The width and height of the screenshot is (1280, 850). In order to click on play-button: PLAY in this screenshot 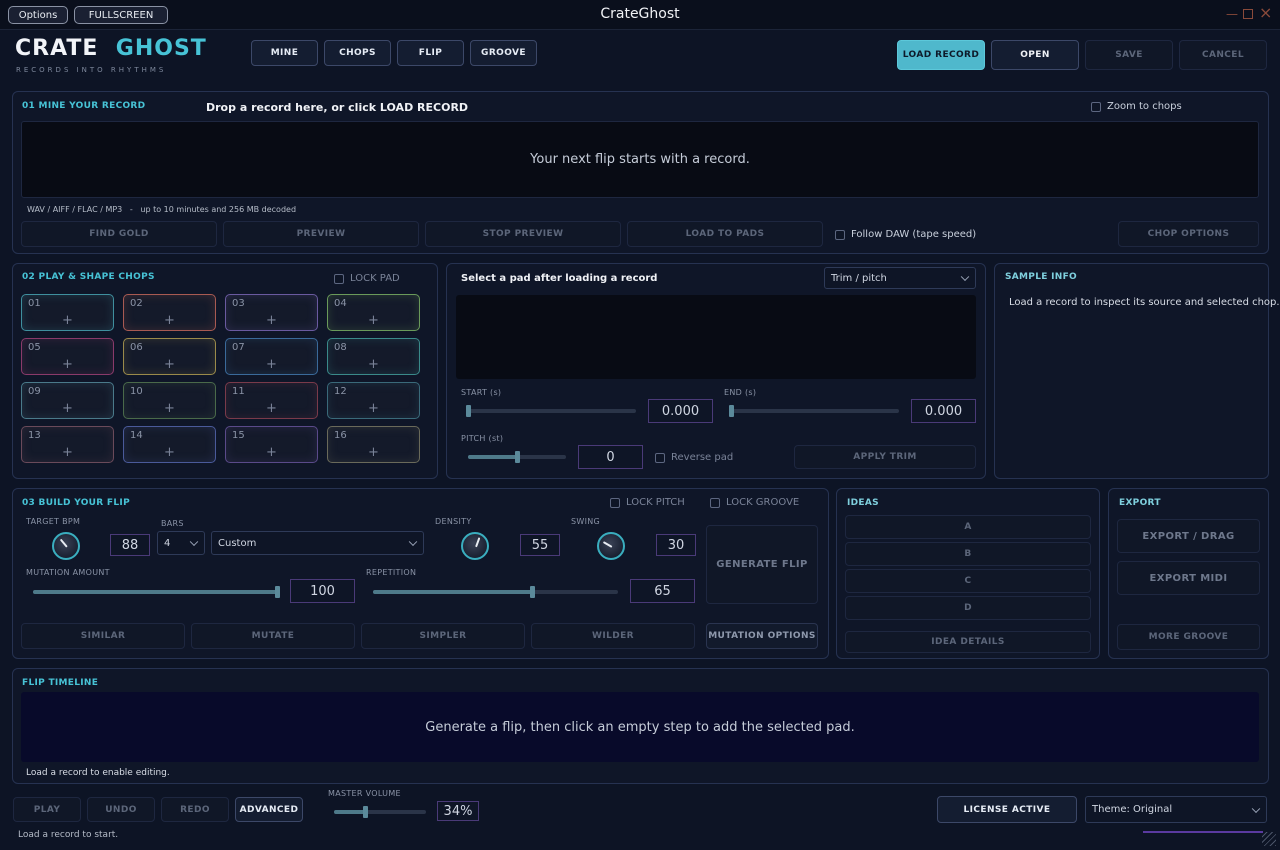, I will do `click(47, 809)`.